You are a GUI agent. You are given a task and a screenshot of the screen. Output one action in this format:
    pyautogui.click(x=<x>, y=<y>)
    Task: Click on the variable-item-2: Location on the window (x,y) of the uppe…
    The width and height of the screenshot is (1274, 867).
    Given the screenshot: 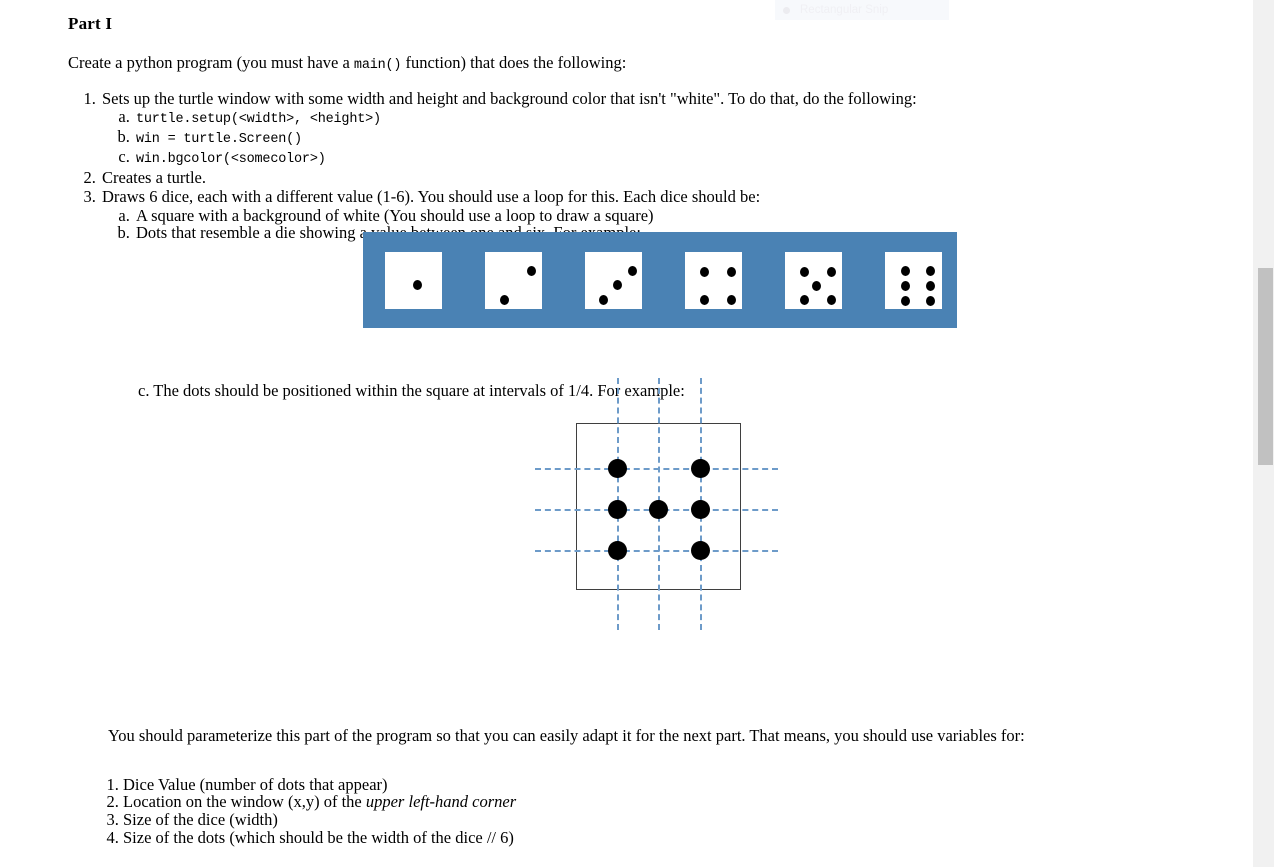 What is the action you would take?
    pyautogui.click(x=675, y=802)
    